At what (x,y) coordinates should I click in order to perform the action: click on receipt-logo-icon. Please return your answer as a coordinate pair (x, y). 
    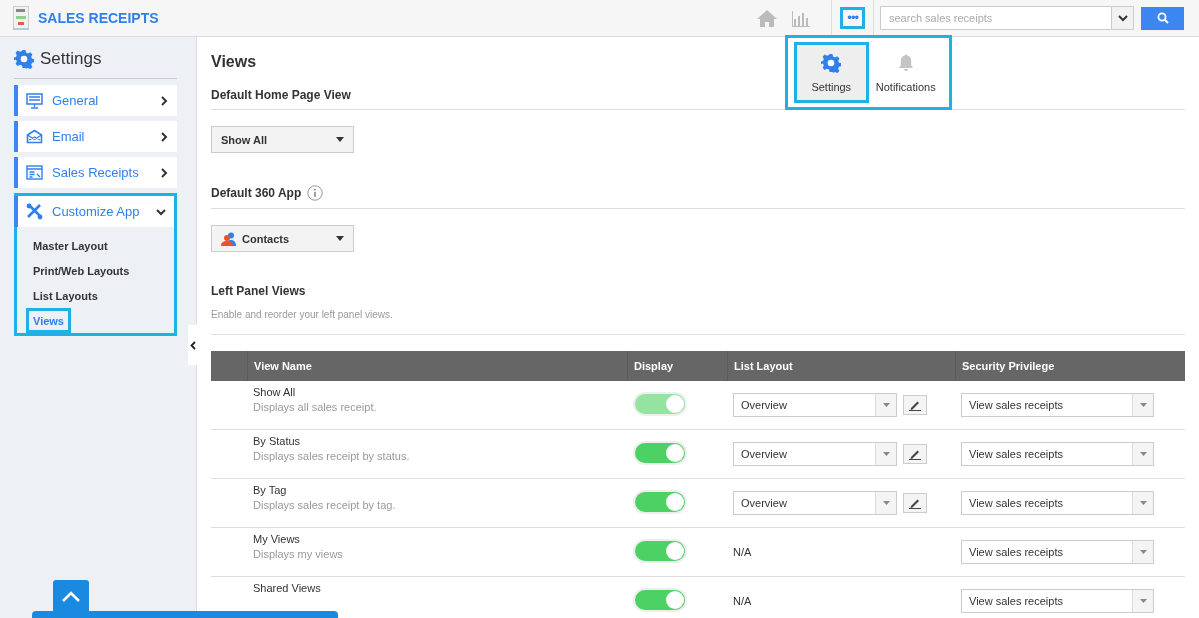
    Looking at the image, I should click on (21, 18).